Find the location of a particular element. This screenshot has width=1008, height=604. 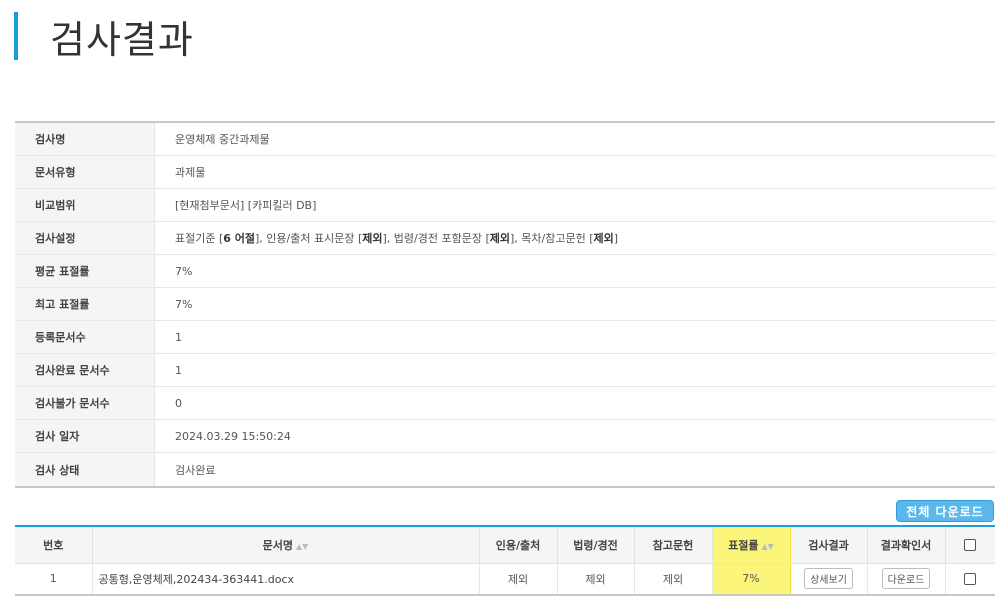

cell-reference: 제외 is located at coordinates (673, 579).